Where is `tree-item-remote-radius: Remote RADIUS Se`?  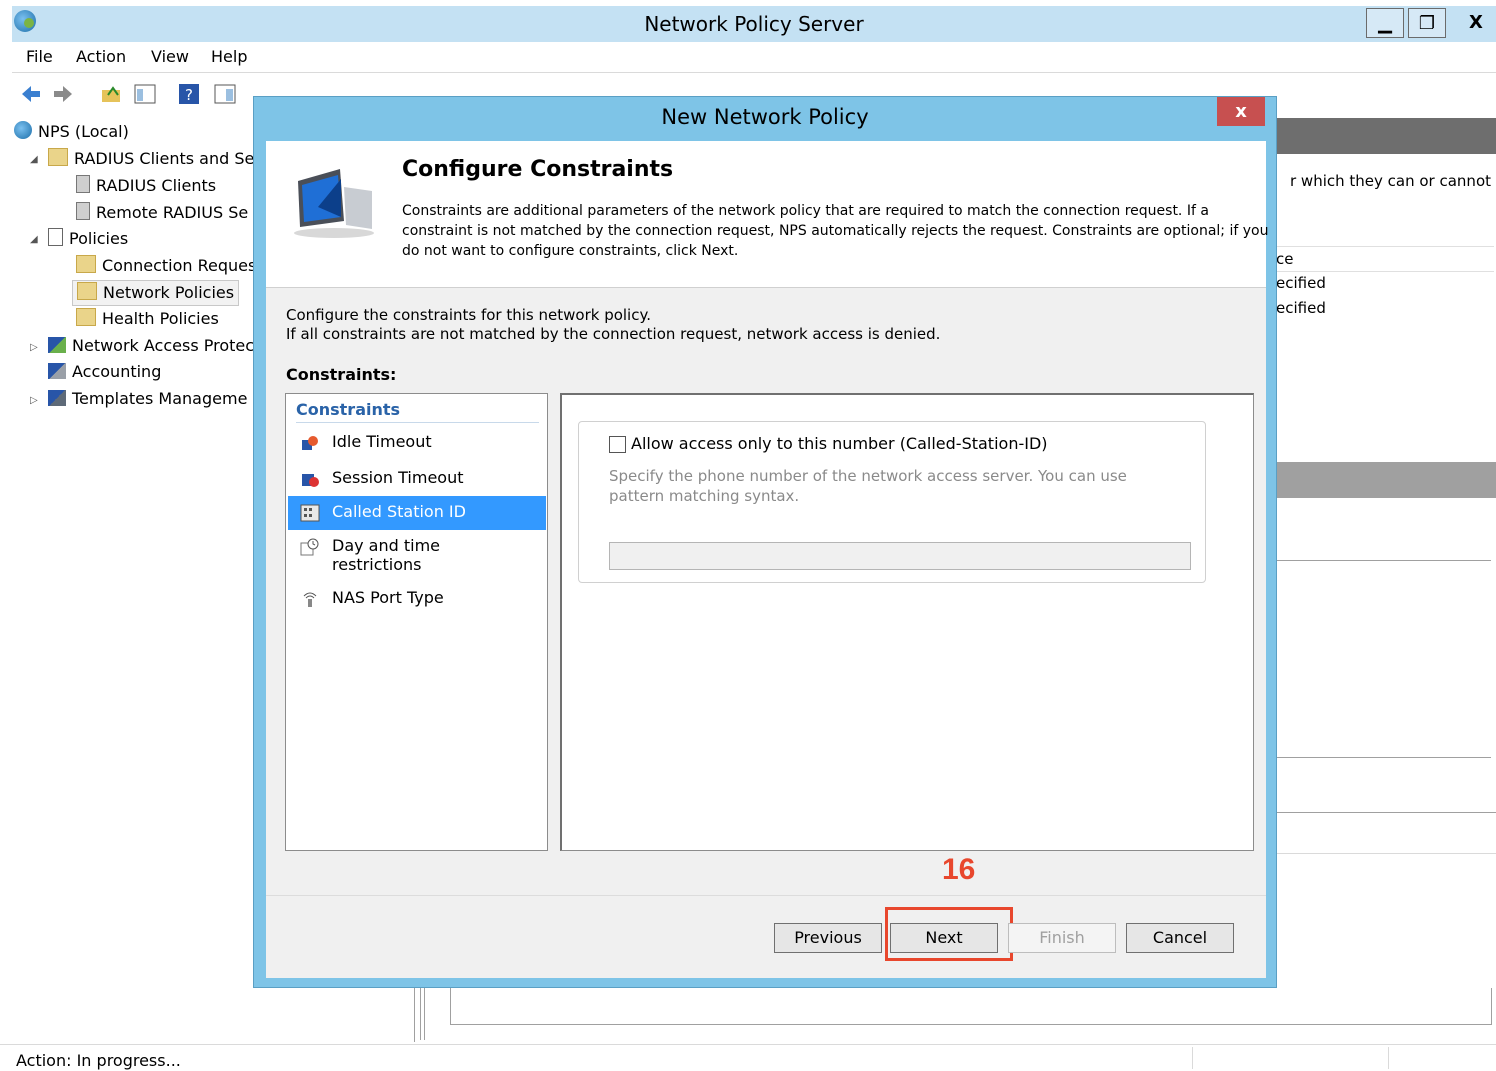 tree-item-remote-radius: Remote RADIUS Se is located at coordinates (162, 213).